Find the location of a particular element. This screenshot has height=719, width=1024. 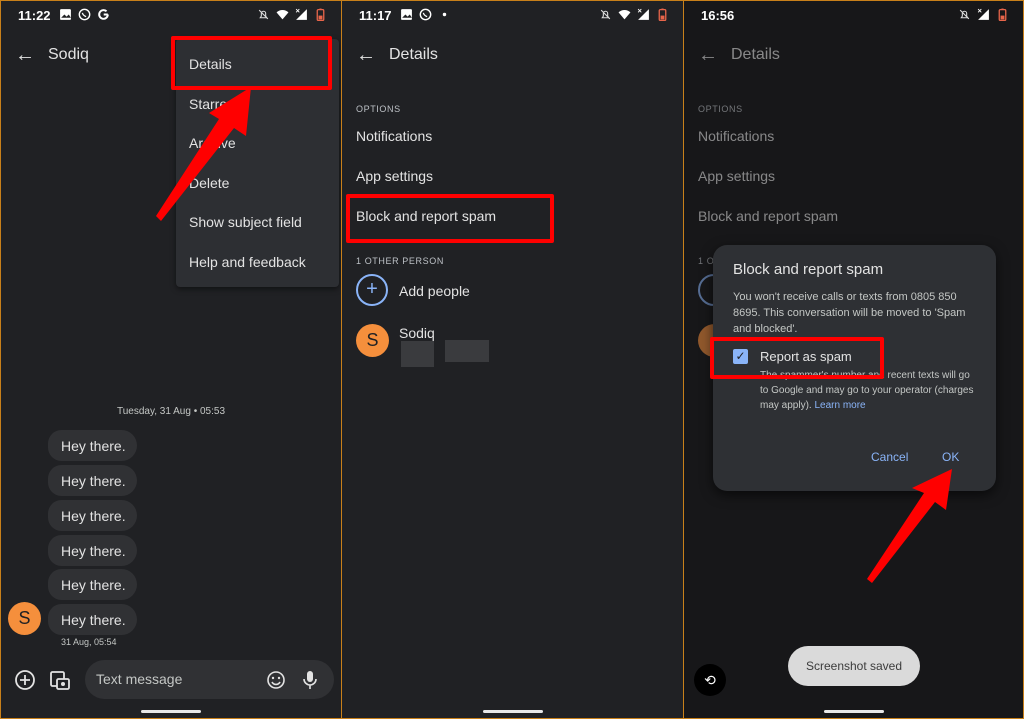

status-bar: 11:17 is located at coordinates (512, 16).